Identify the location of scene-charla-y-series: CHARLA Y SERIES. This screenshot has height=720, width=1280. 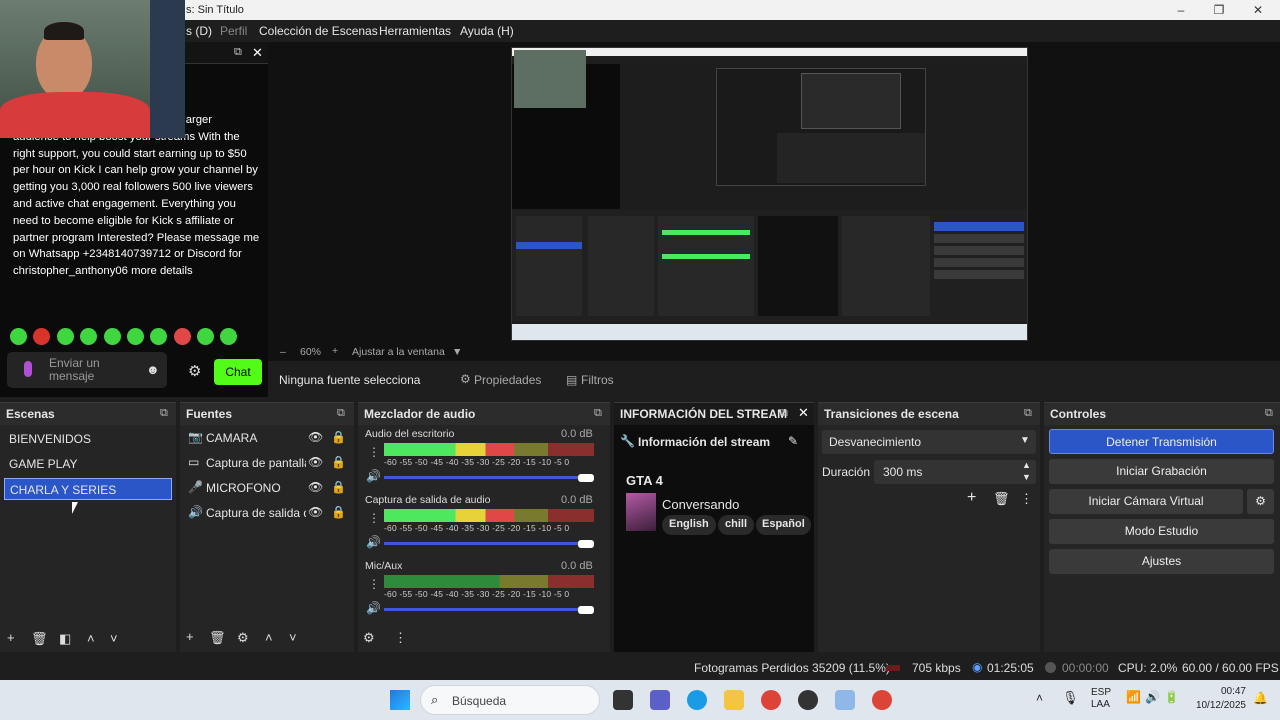
(88, 489).